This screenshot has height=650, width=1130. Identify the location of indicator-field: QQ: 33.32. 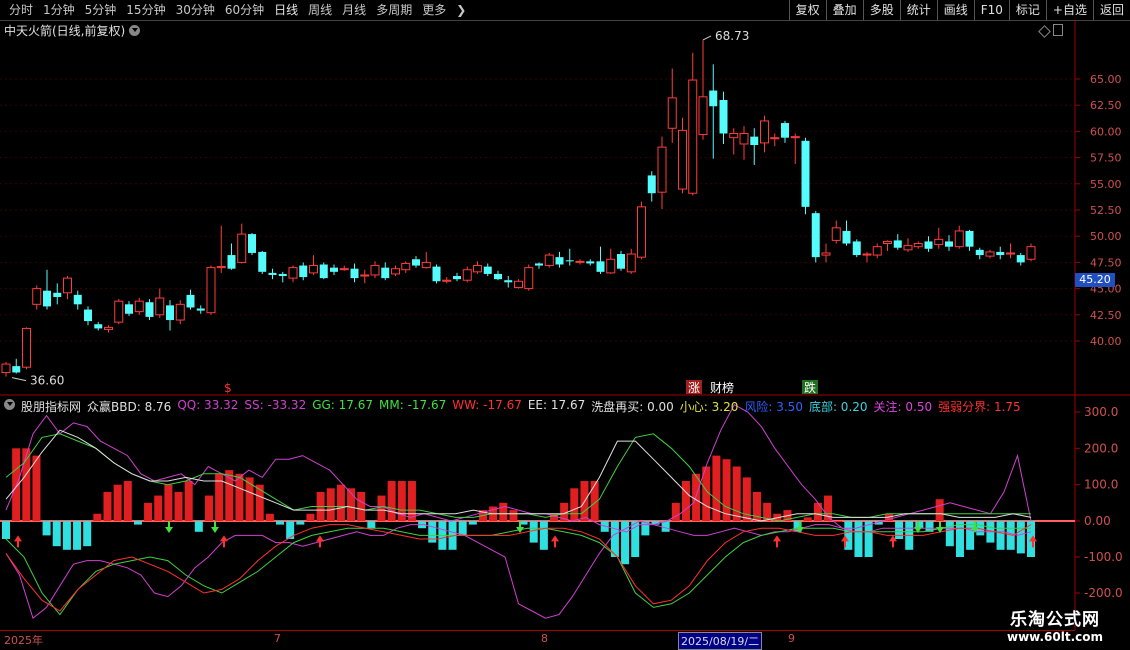
(208, 405).